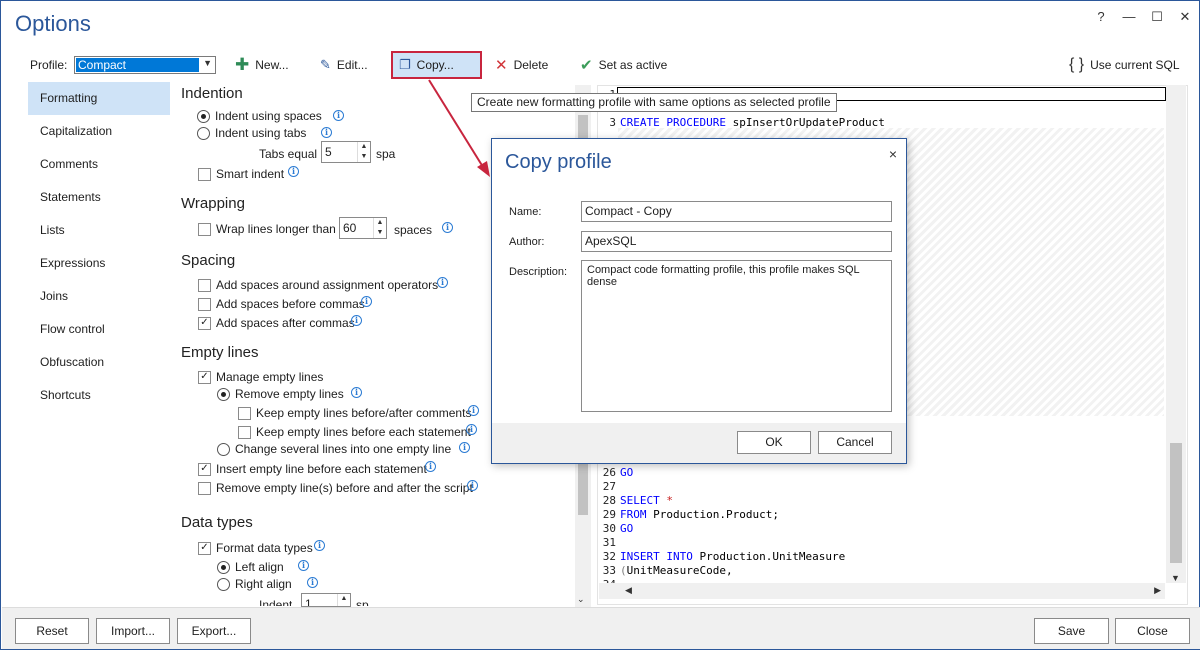 The width and height of the screenshot is (1200, 651). Describe the element at coordinates (52, 631) in the screenshot. I see `reset-button: Reset` at that location.